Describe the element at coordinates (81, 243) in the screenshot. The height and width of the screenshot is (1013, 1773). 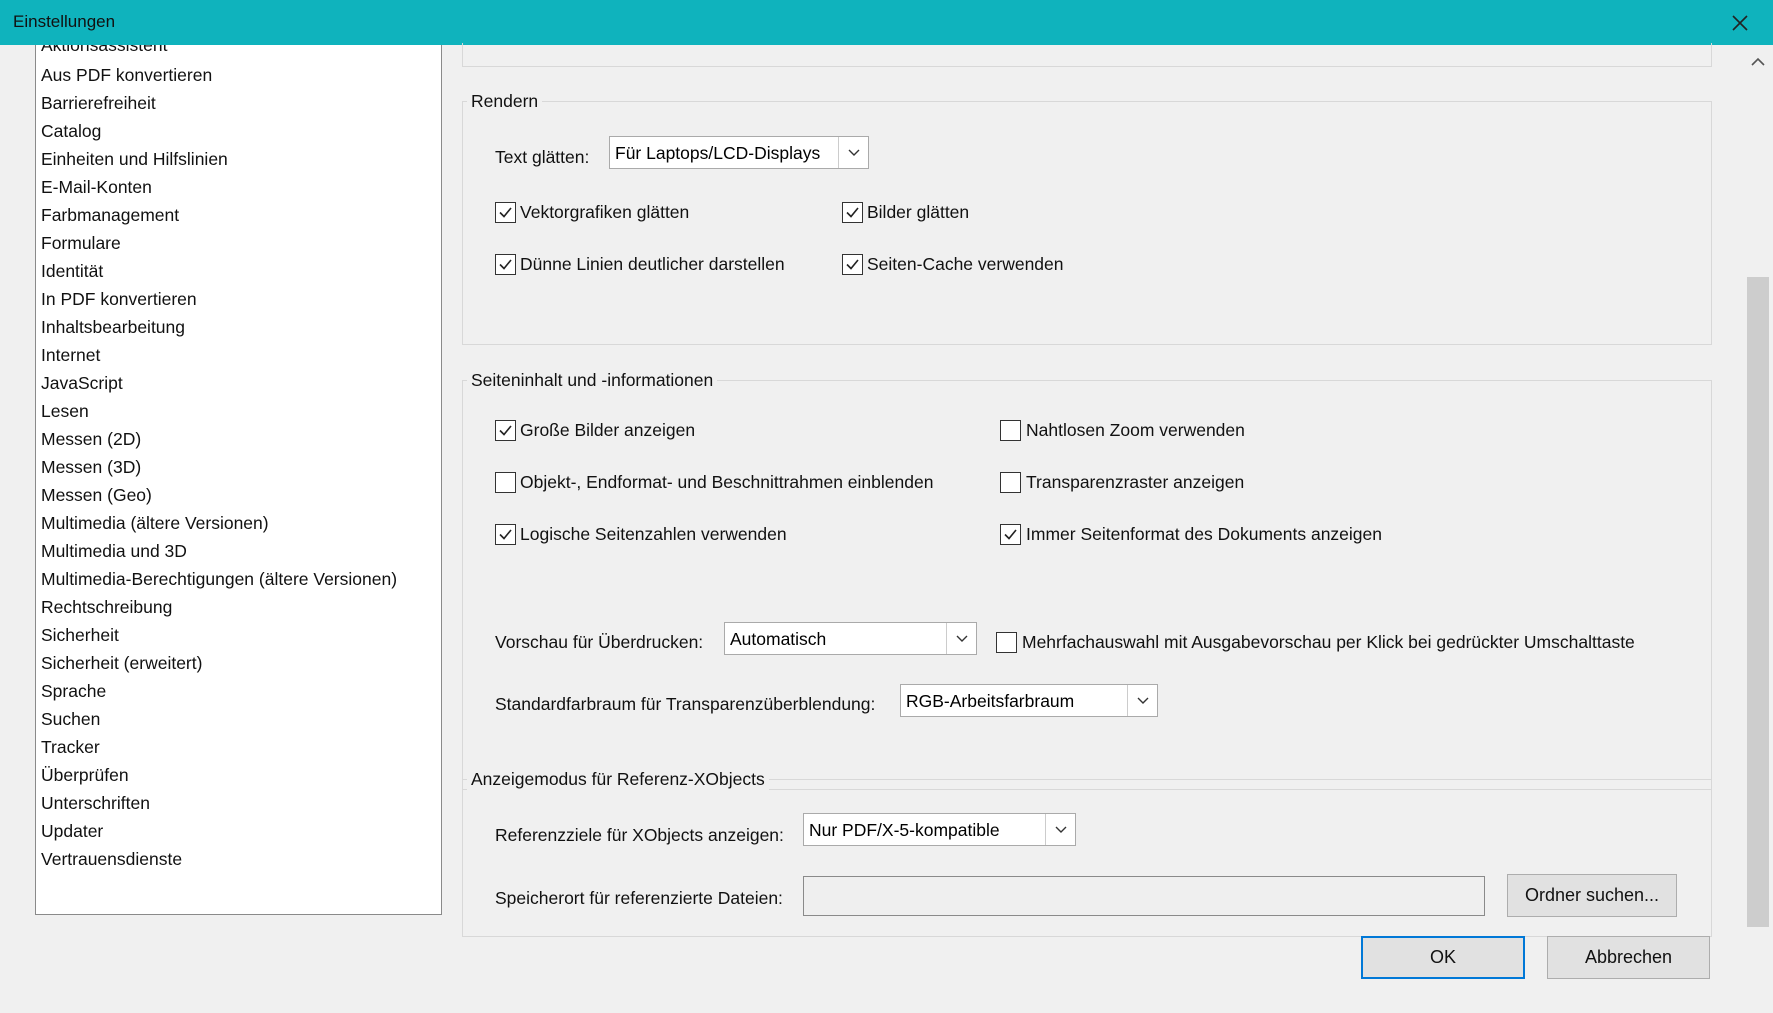
I see `sidebar-item-formulare: Formulare` at that location.